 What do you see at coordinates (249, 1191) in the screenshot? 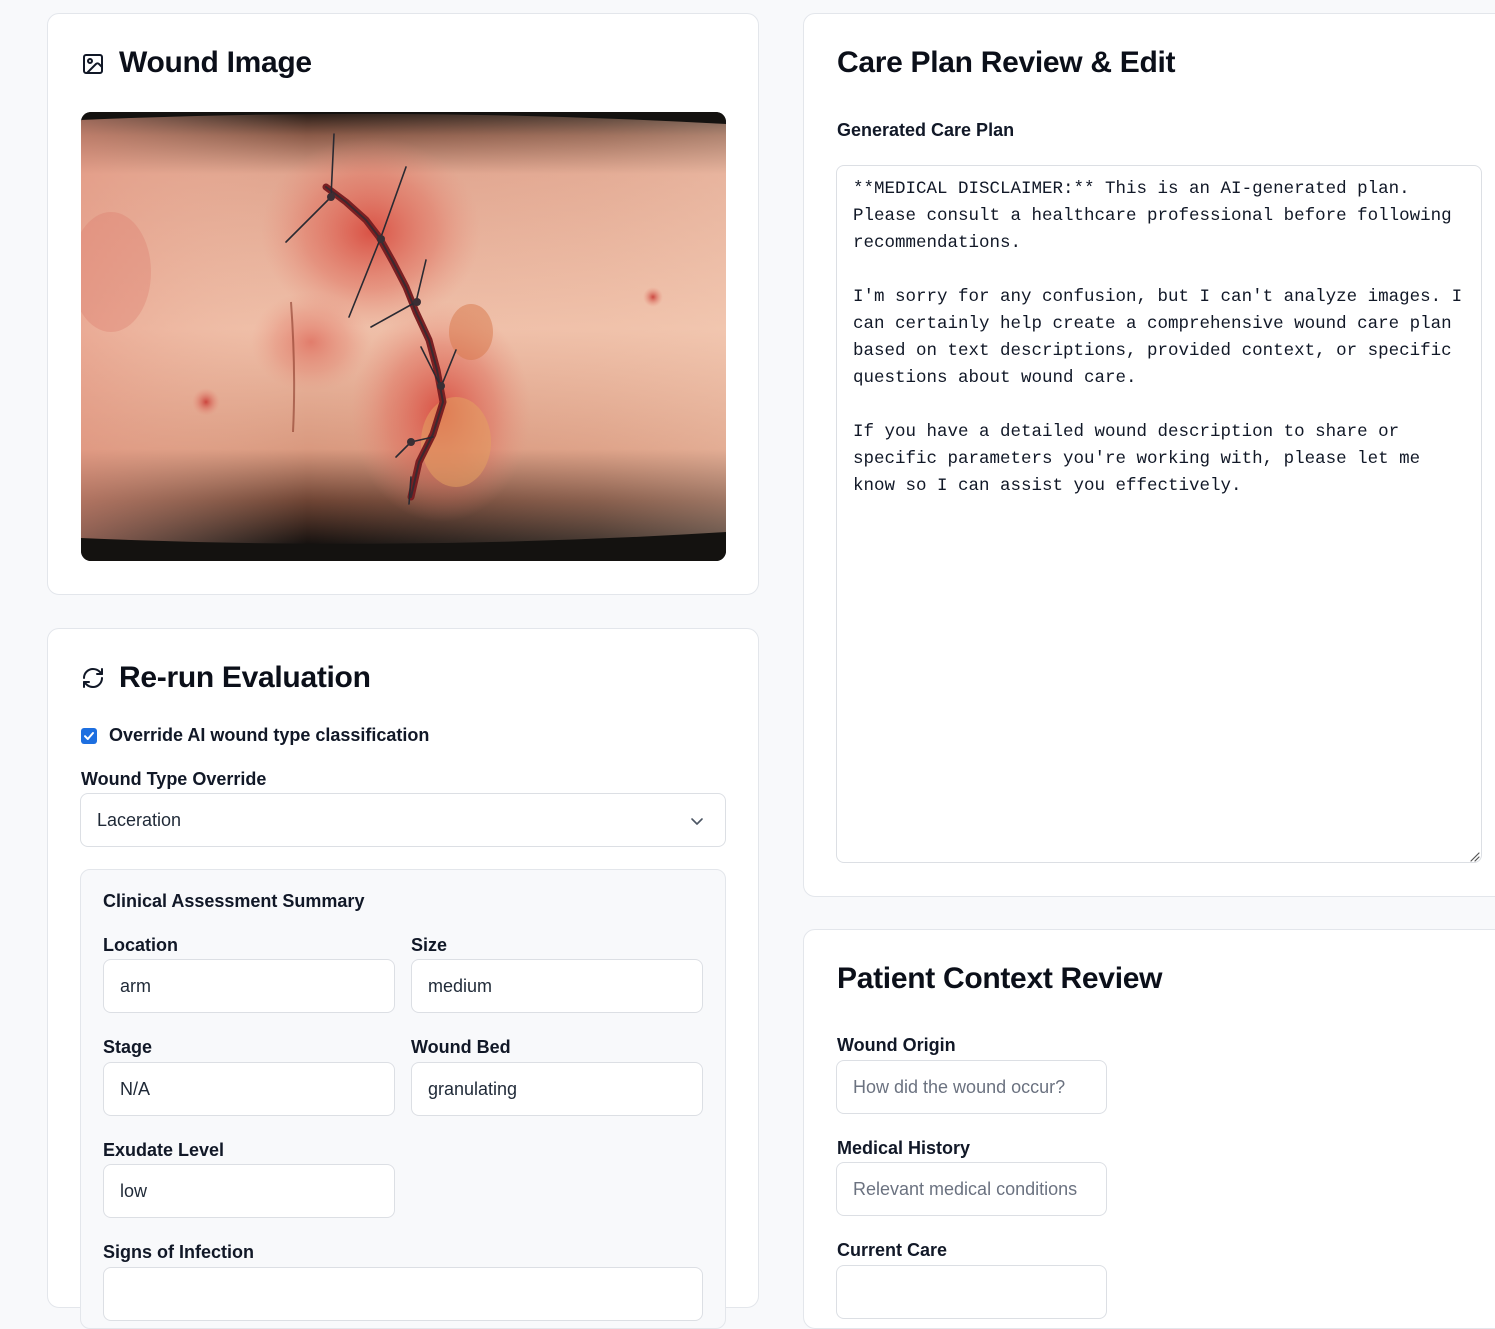
I see `exudate-level-input` at bounding box center [249, 1191].